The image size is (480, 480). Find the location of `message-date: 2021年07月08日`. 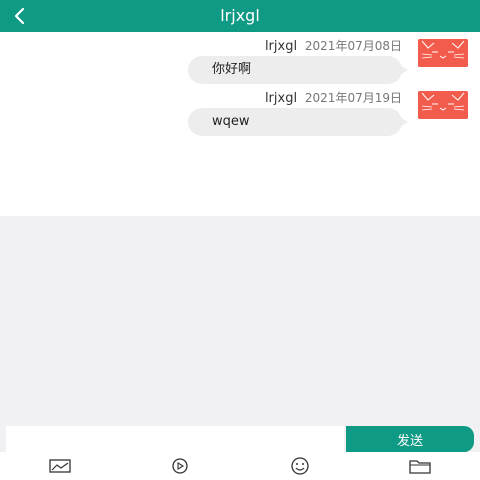

message-date: 2021年07月08日 is located at coordinates (353, 46).